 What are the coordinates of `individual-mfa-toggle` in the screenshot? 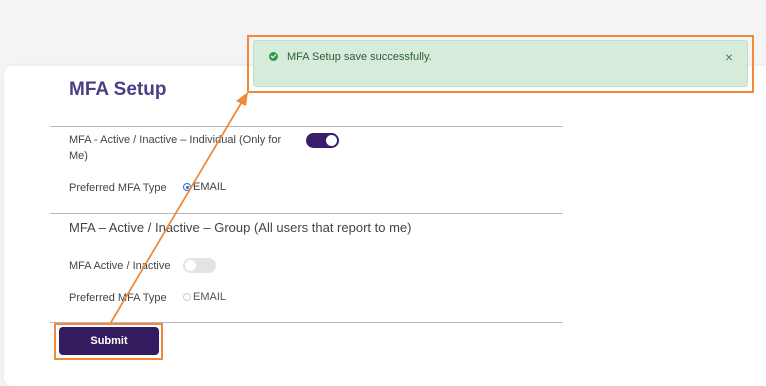 It's located at (322, 140).